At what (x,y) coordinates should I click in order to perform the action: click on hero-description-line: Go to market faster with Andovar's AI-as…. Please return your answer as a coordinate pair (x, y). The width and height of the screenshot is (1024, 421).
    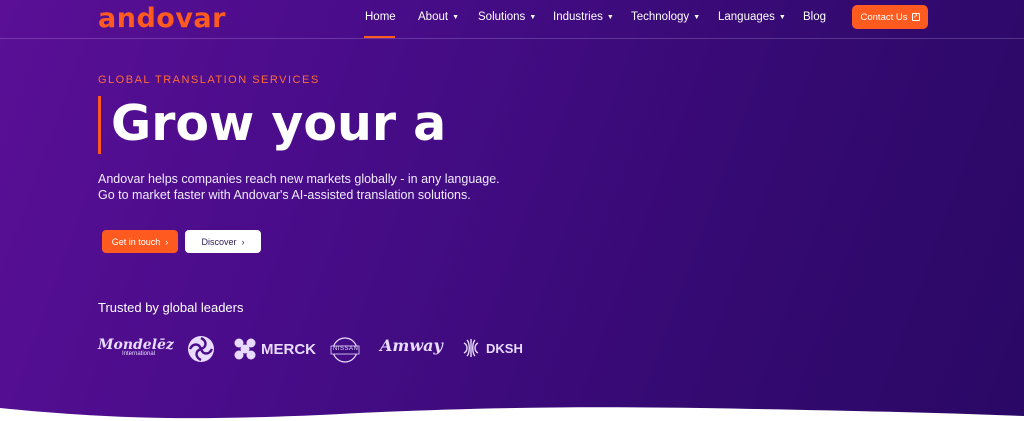
    Looking at the image, I should click on (284, 195).